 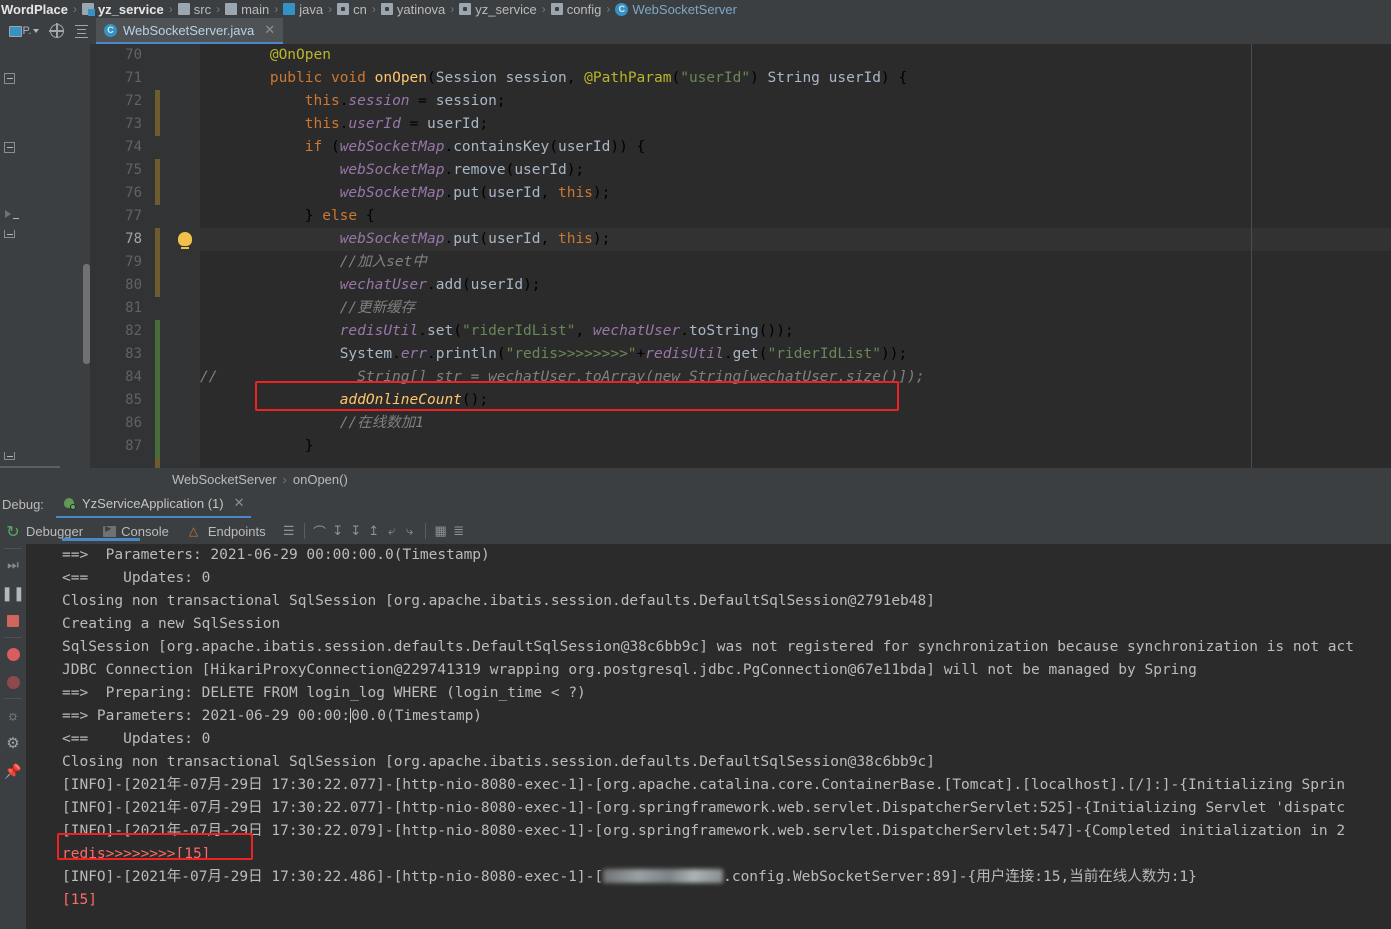 What do you see at coordinates (795, 55) in the screenshot?
I see `code-line: @OnOpen` at bounding box center [795, 55].